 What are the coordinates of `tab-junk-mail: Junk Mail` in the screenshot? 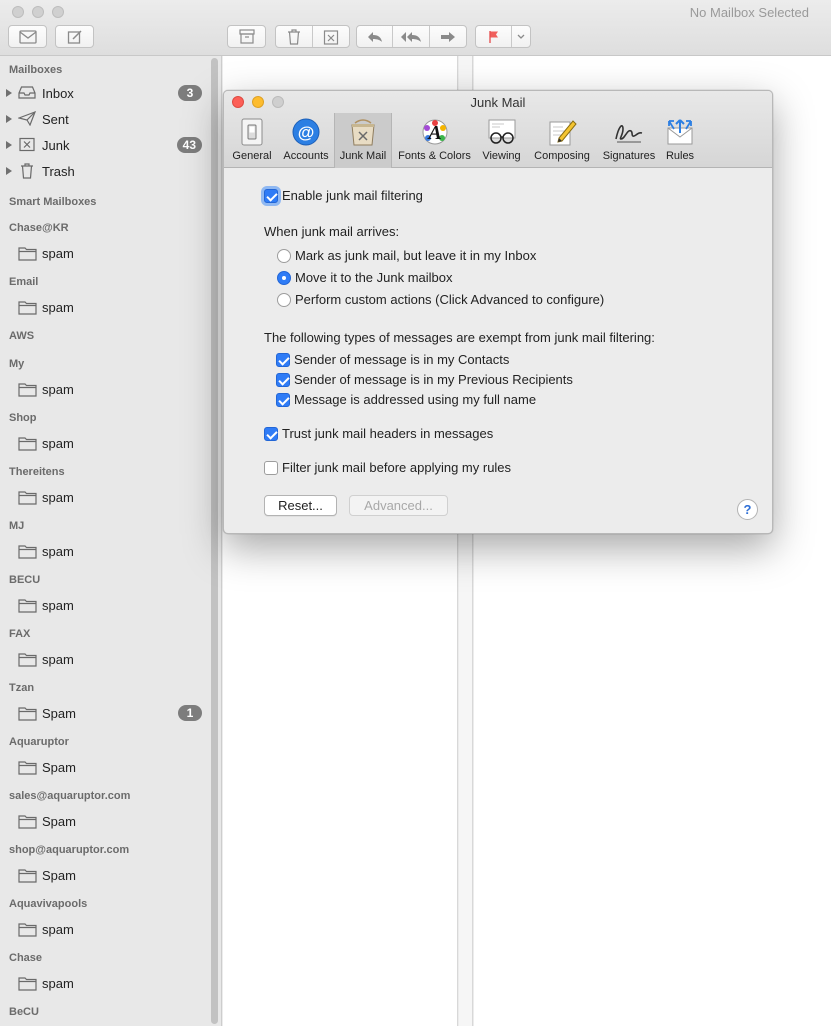 It's located at (363, 140).